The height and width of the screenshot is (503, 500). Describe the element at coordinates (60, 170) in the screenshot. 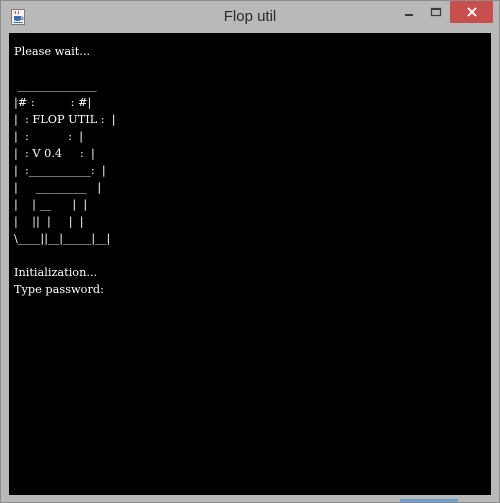

I see `console-line: | :___________: |` at that location.